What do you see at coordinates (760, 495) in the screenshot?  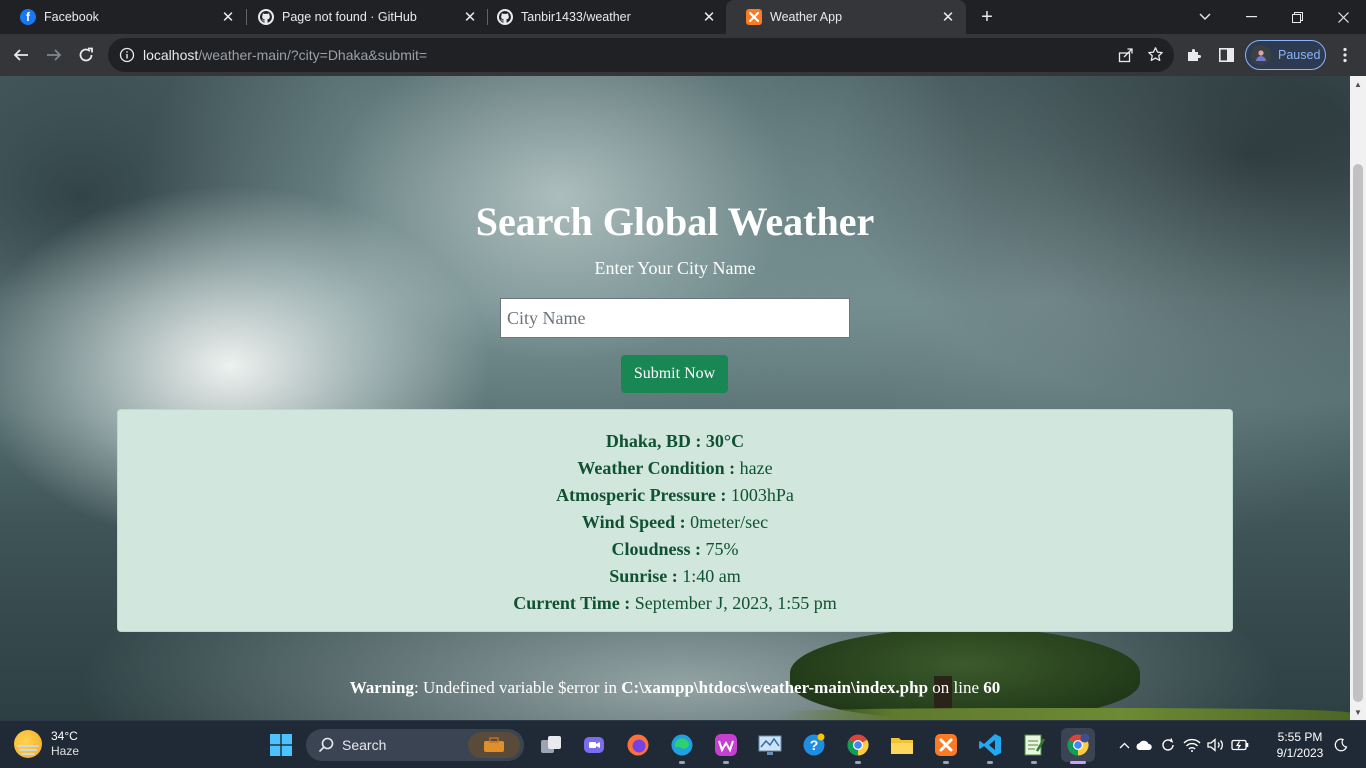 I see `row-value: 1003hPa` at bounding box center [760, 495].